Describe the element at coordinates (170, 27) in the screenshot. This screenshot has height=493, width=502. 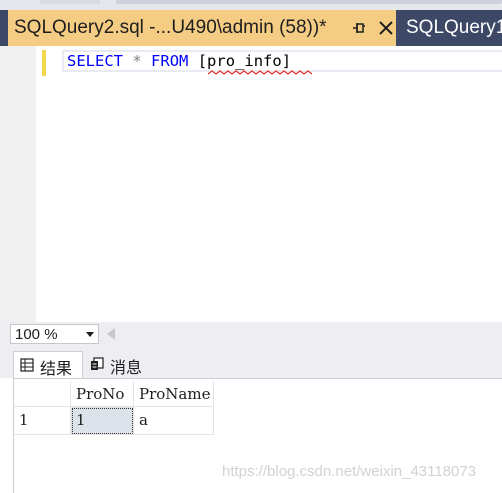
I see `tab-title: SQLQuery2.sql -...U490\admin (58))*` at that location.